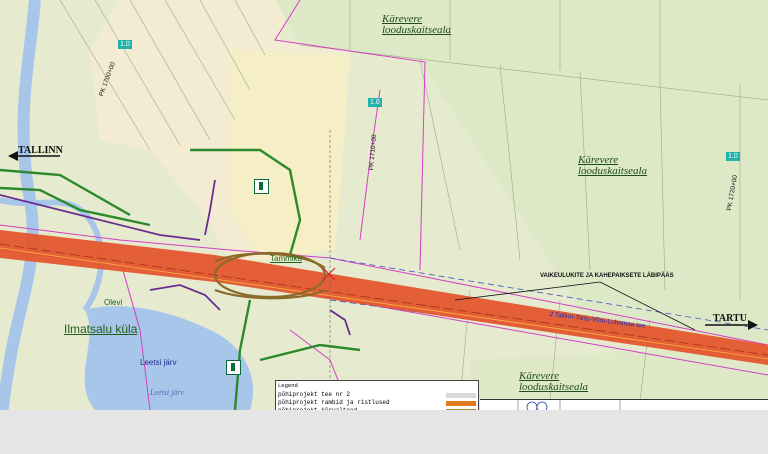  What do you see at coordinates (113, 302) in the screenshot?
I see `village-label-olevi: Olevi` at bounding box center [113, 302].